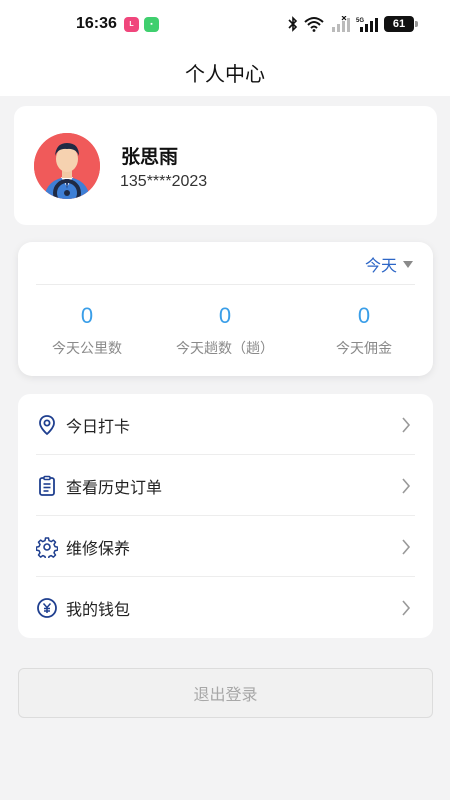  What do you see at coordinates (314, 24) in the screenshot?
I see `wifi-icon` at bounding box center [314, 24].